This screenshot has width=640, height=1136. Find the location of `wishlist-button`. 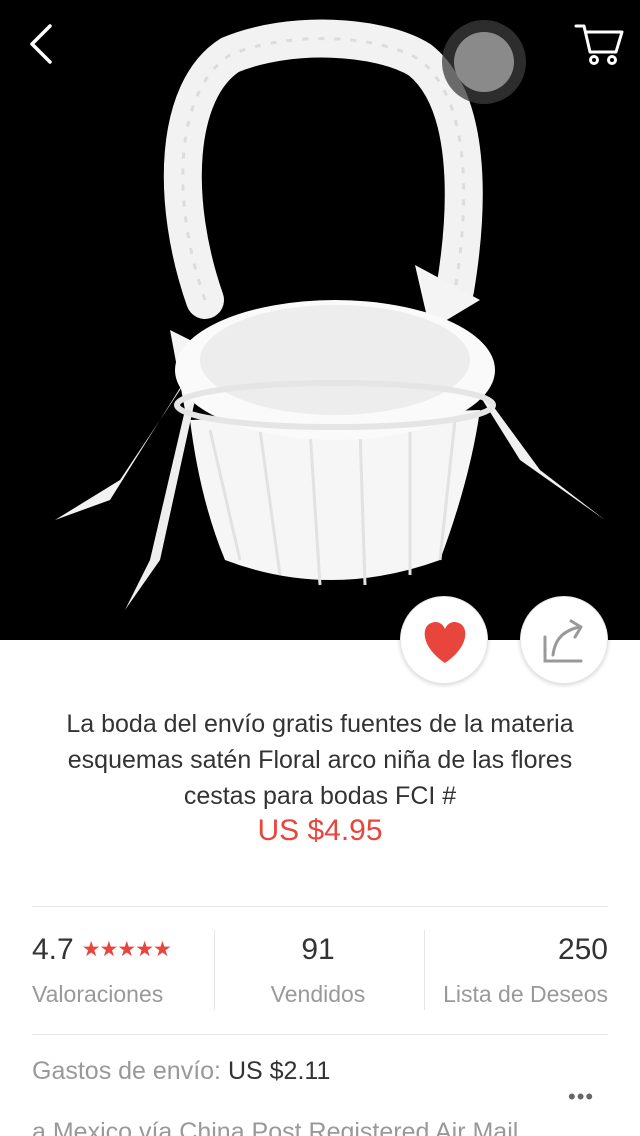

wishlist-button is located at coordinates (444, 640).